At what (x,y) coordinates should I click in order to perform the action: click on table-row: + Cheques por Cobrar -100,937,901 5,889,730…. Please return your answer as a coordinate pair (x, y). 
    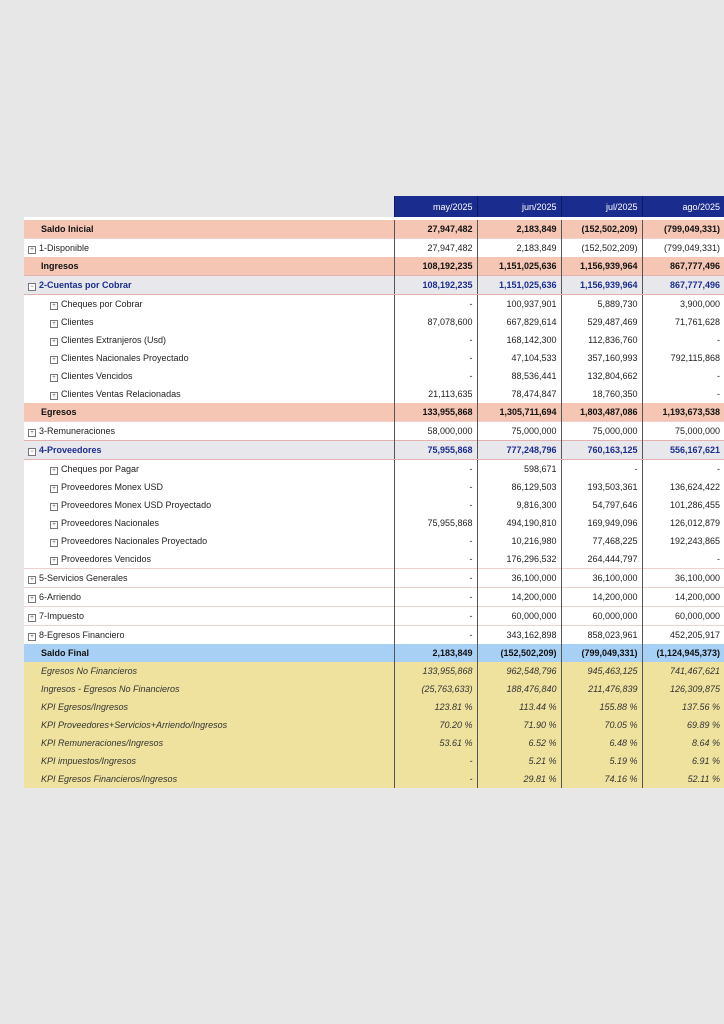
    Looking at the image, I should click on (374, 303).